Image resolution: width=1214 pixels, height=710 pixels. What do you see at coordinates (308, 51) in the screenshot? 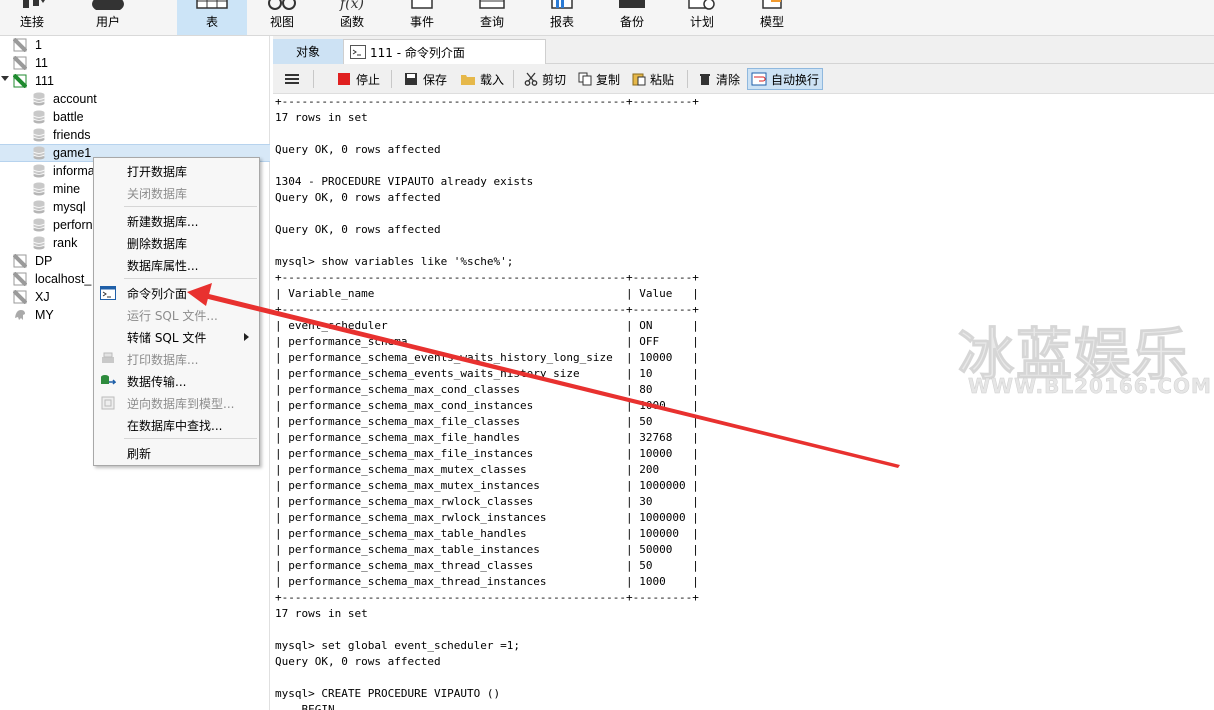
I see `tab-objects: 对象` at bounding box center [308, 51].